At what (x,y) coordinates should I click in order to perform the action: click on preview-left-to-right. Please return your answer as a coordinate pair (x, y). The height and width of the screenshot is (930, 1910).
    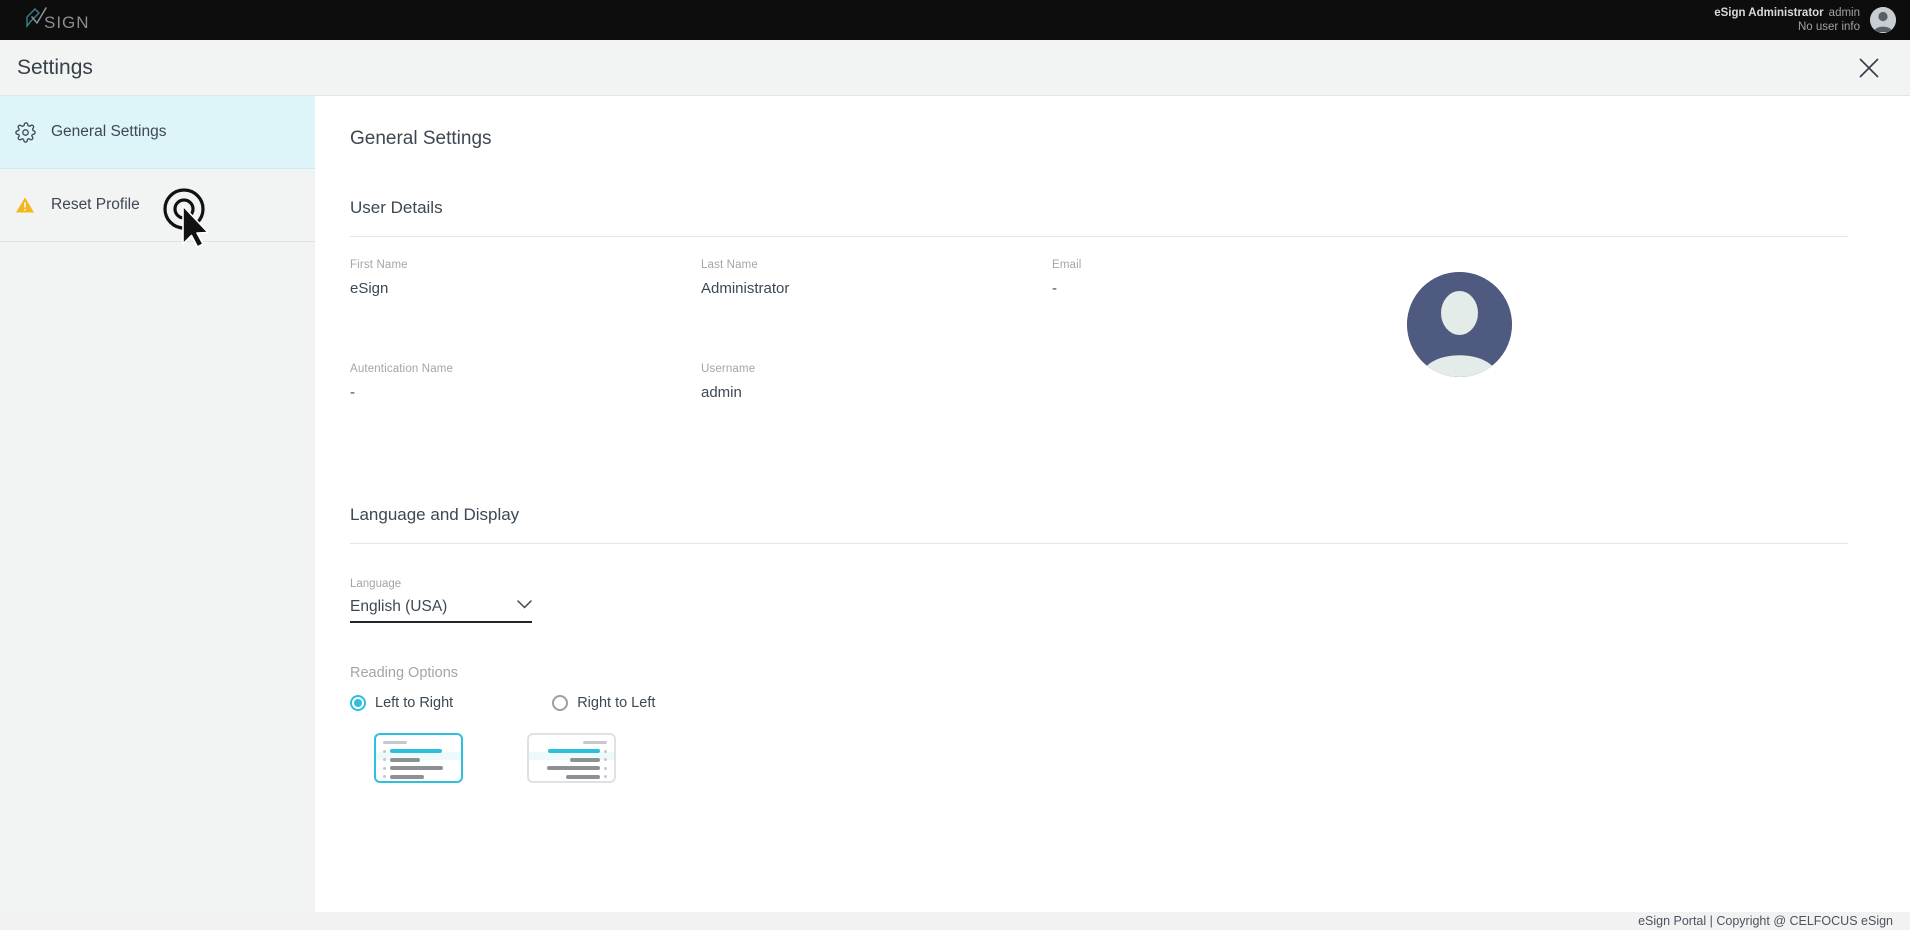
    Looking at the image, I should click on (418, 758).